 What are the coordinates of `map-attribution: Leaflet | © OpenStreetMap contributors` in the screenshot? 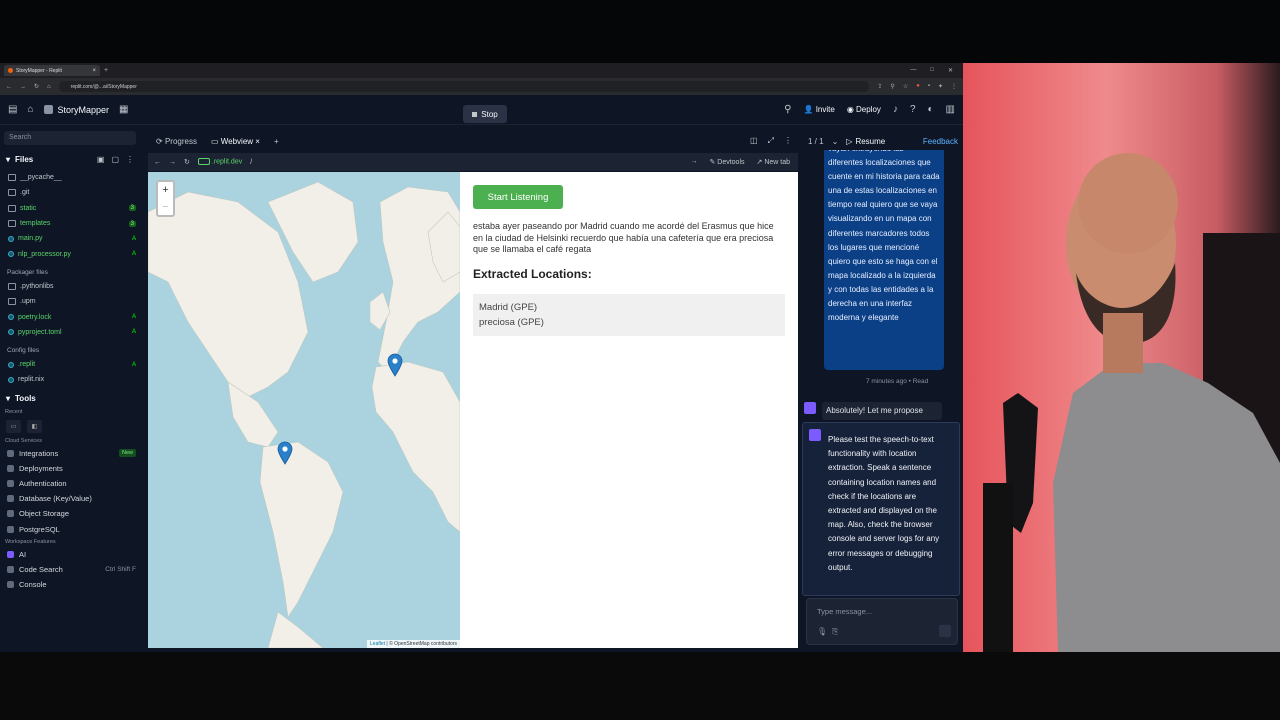 It's located at (413, 644).